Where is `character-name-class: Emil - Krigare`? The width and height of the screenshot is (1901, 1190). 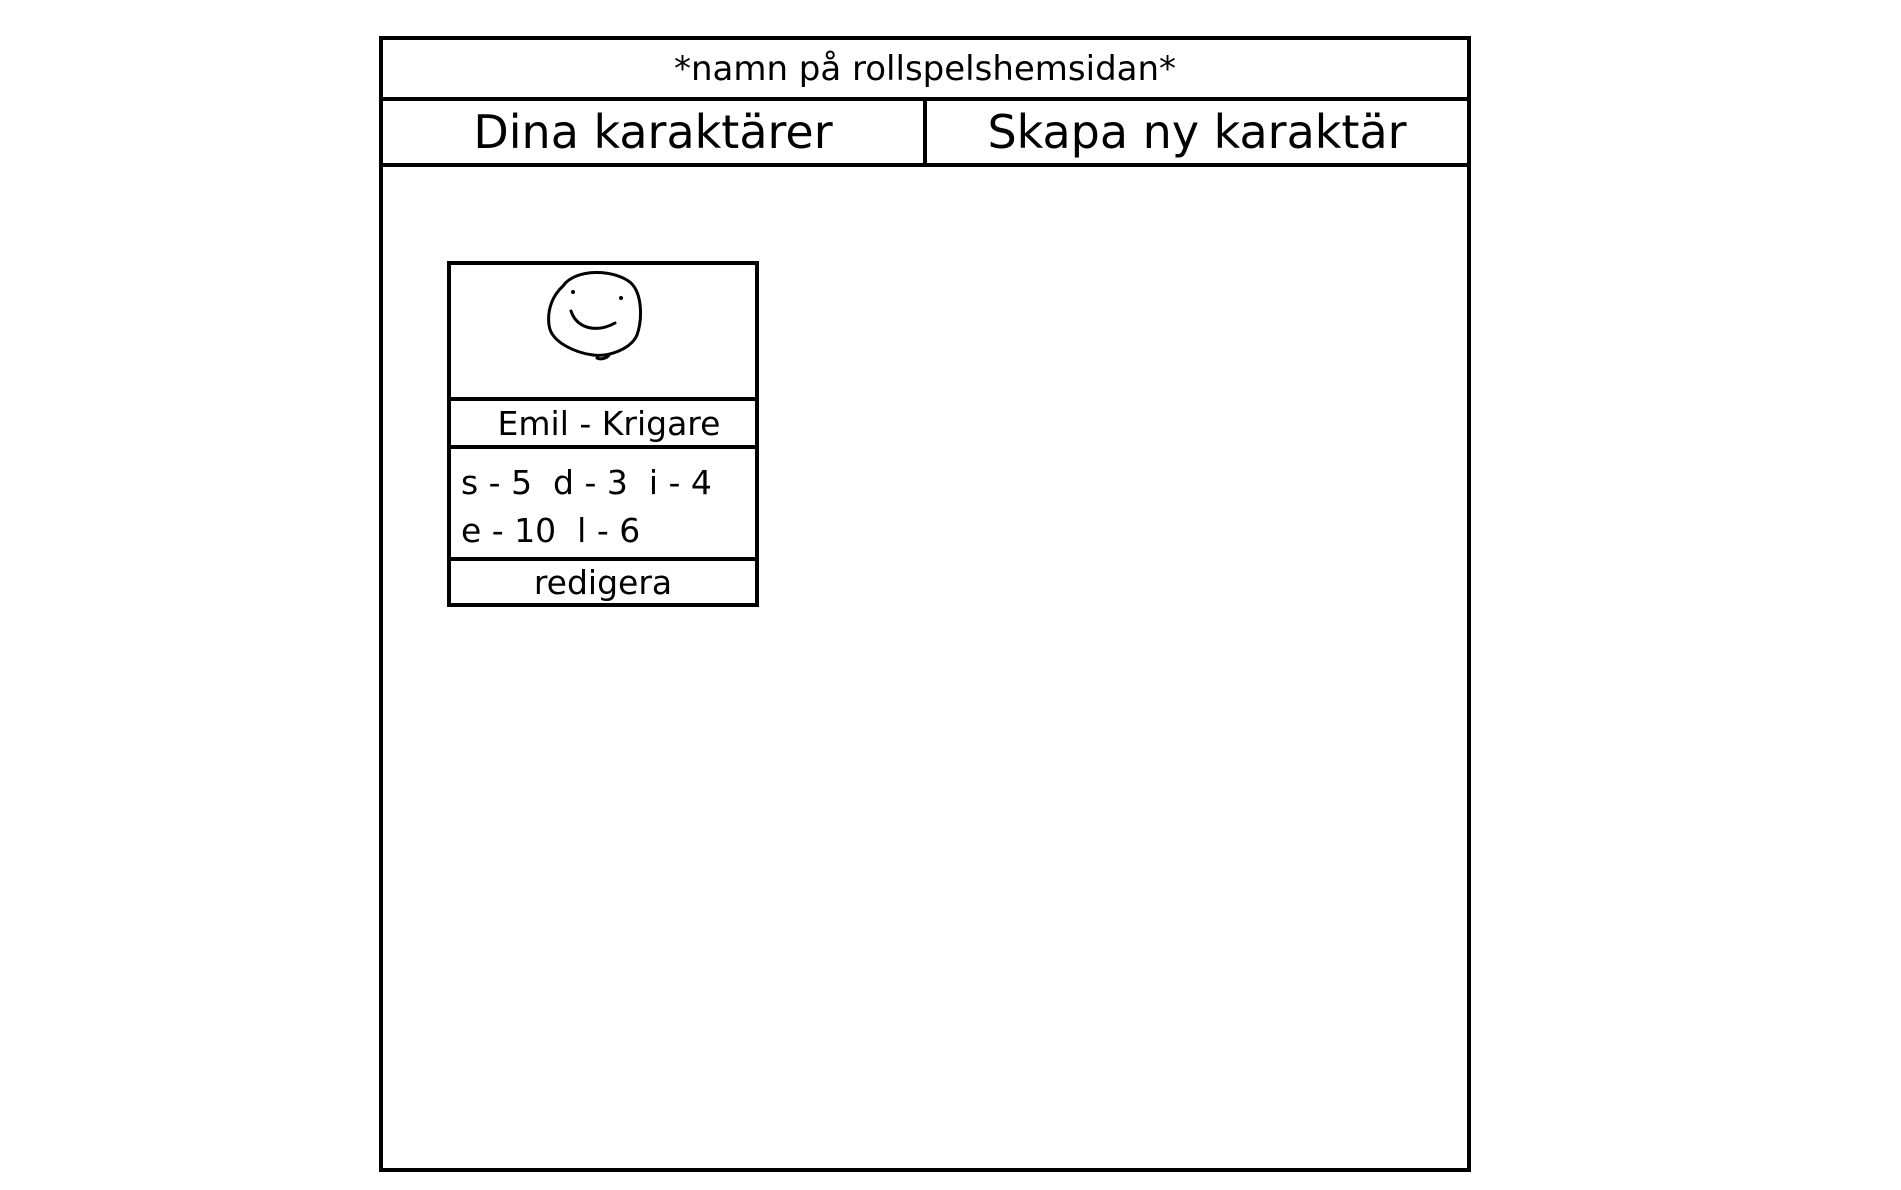 character-name-class: Emil - Krigare is located at coordinates (603, 425).